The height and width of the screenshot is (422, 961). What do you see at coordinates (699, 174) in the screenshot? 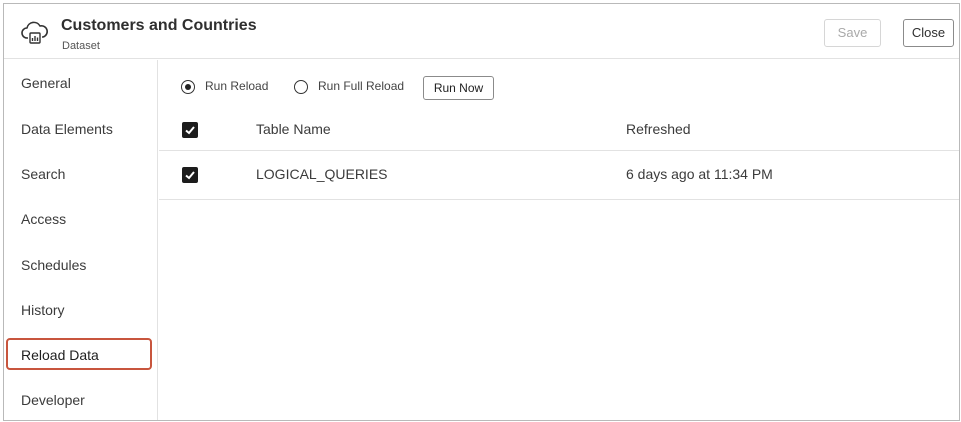
I see `refreshed-cell: 6 days ago at 11:34 PM` at bounding box center [699, 174].